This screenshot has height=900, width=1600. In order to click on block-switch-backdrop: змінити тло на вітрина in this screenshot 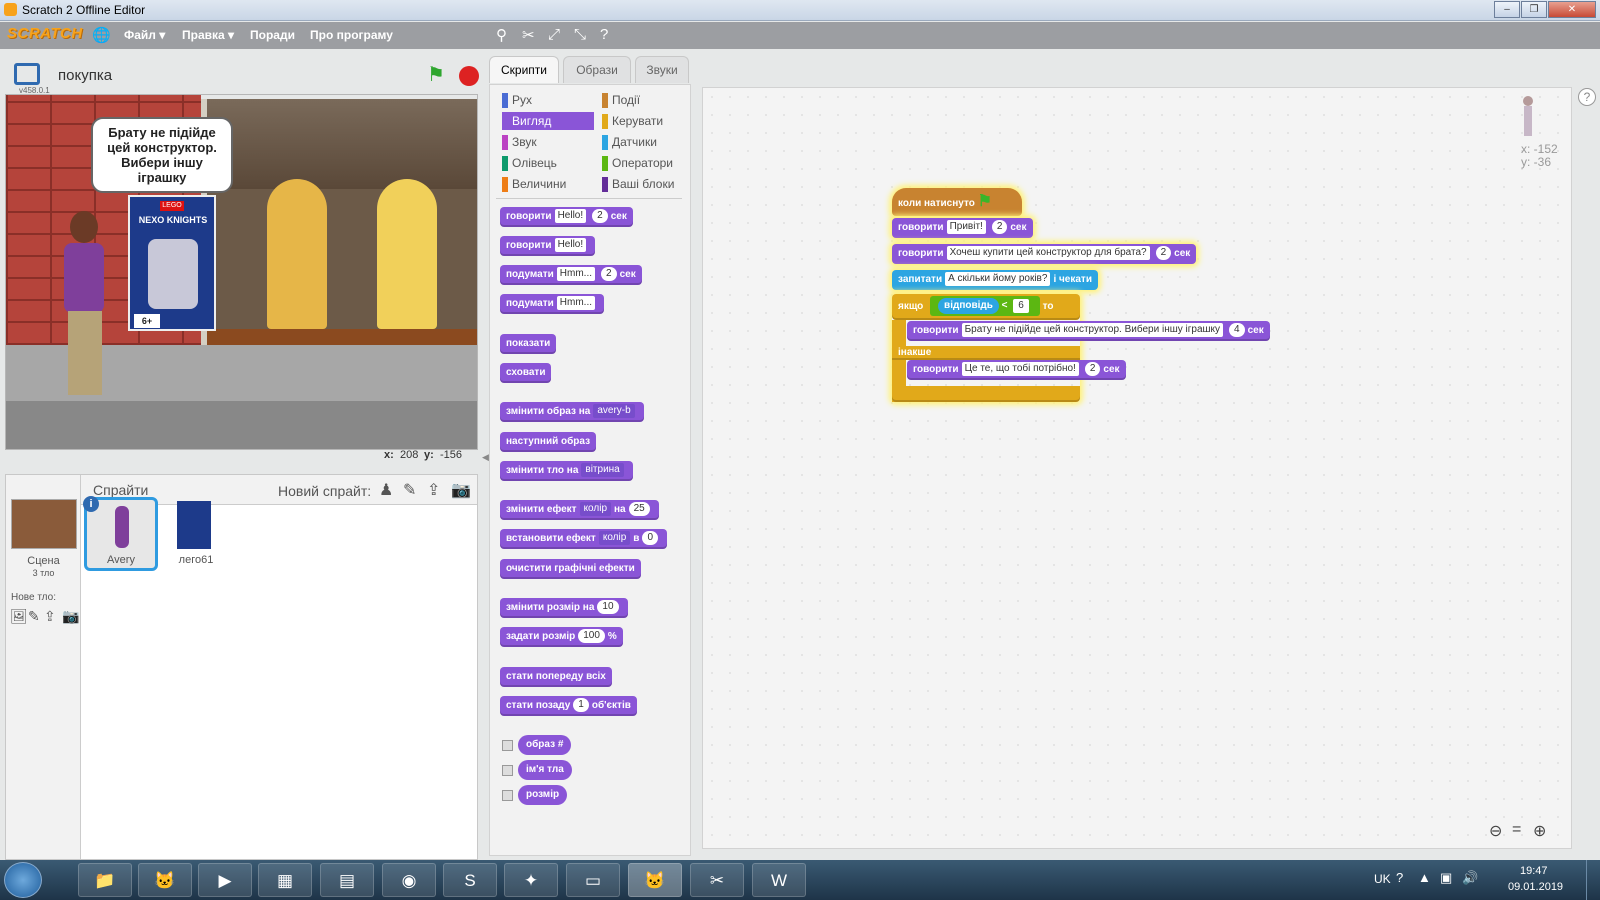, I will do `click(566, 471)`.